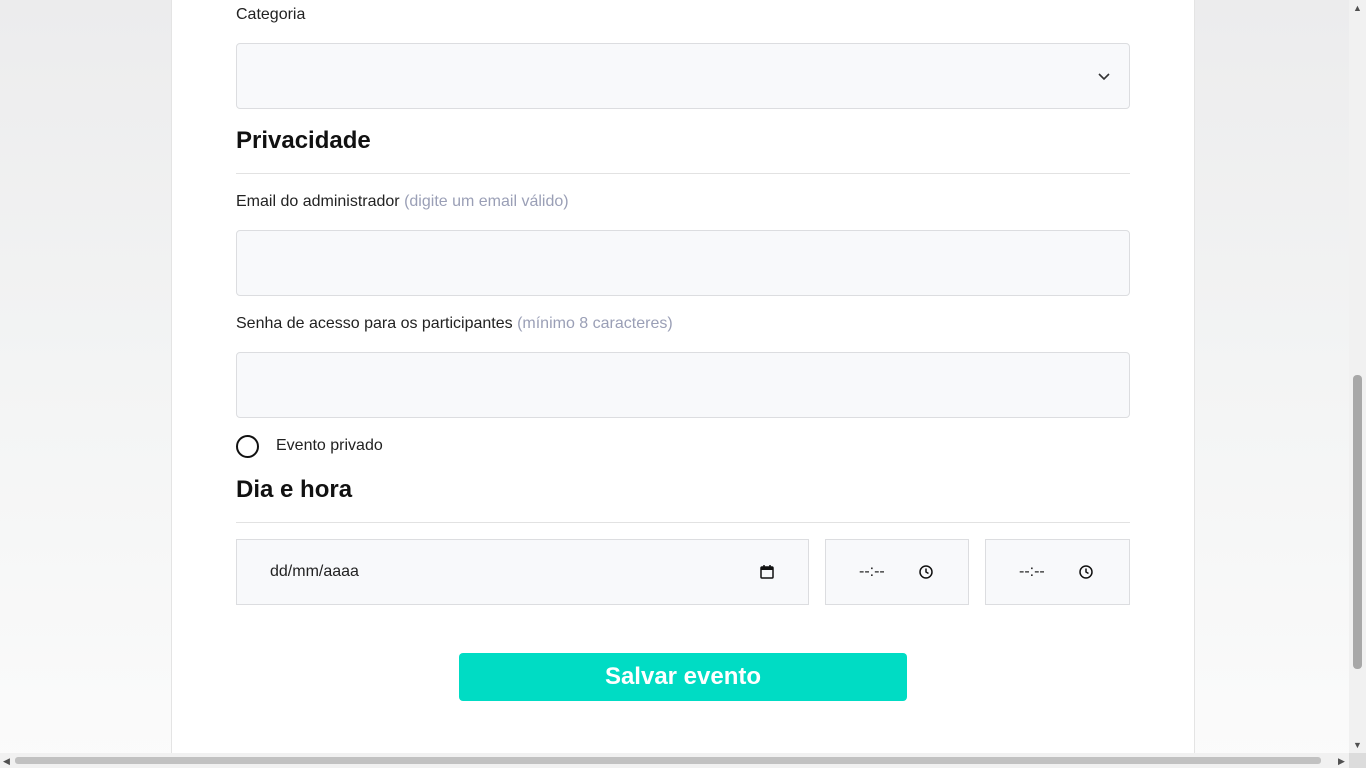 This screenshot has width=1366, height=768. What do you see at coordinates (1057, 572) in the screenshot?
I see `end-time-input: --:--` at bounding box center [1057, 572].